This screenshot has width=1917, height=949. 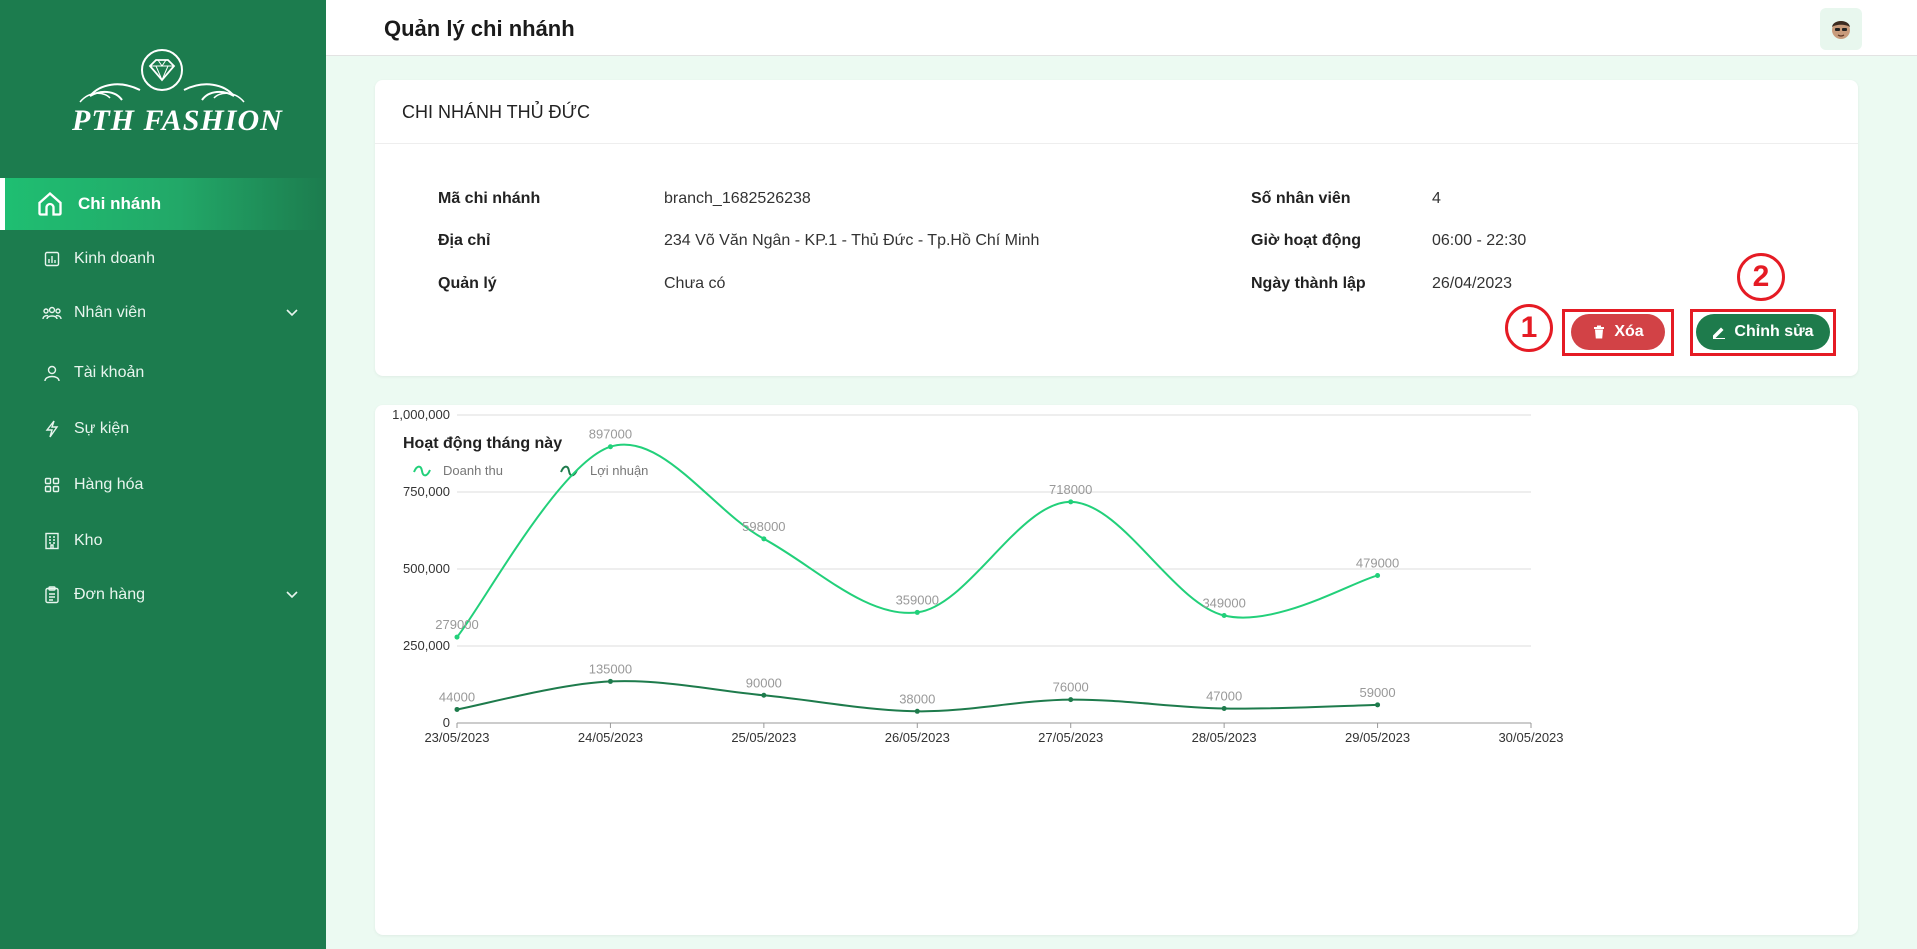 What do you see at coordinates (52, 313) in the screenshot?
I see `users-icon` at bounding box center [52, 313].